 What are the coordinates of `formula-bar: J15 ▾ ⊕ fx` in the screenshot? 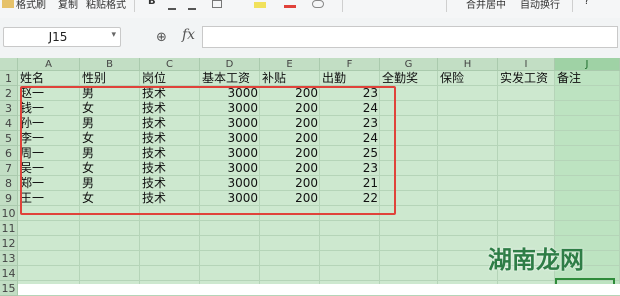 It's located at (310, 38).